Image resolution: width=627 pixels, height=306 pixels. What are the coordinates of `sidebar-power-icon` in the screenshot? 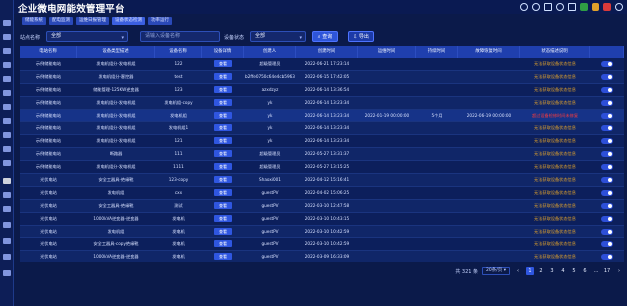 It's located at (7, 51).